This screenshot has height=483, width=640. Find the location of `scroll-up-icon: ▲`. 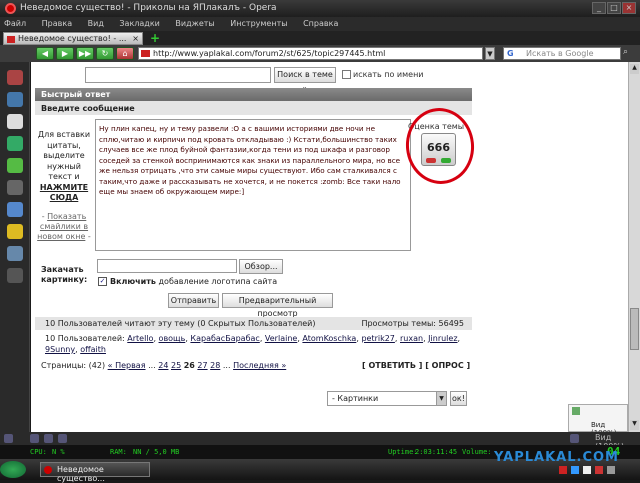

scroll-up-icon: ▲ is located at coordinates (634, 69).